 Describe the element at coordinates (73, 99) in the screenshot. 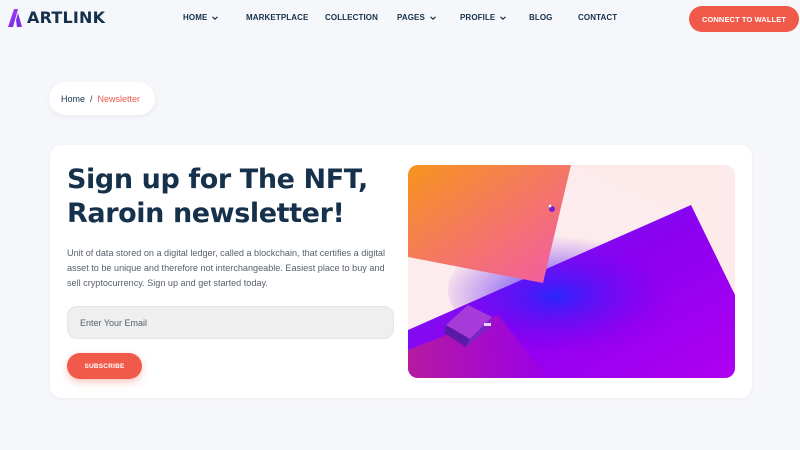

I see `breadcrumb-home-link: Home` at that location.